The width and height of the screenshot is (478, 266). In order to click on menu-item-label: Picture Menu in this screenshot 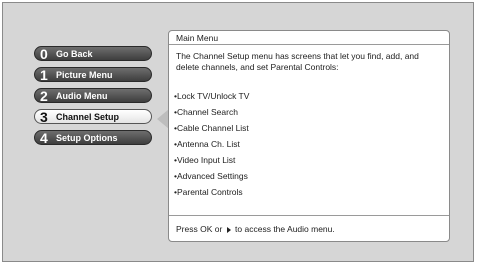, I will do `click(84, 74)`.